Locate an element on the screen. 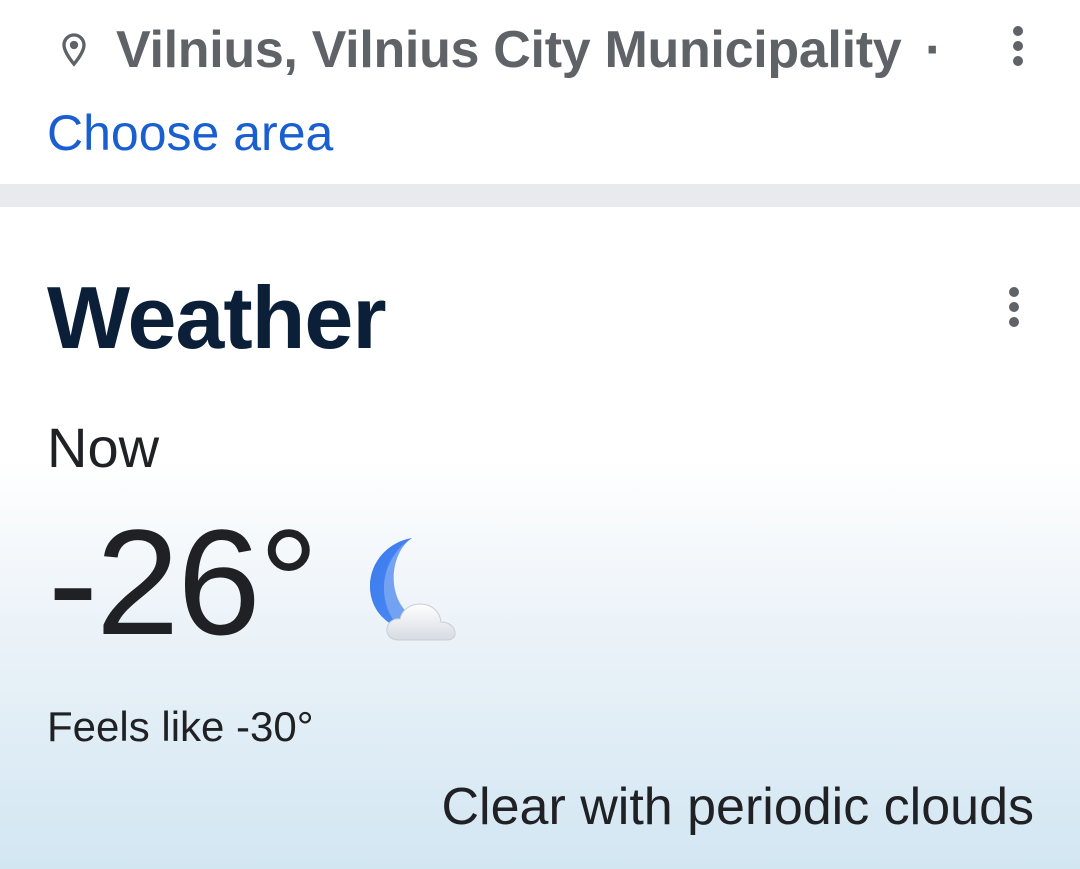 Image resolution: width=1080 pixels, height=869 pixels. location-name: Vilnius, Vilnius City Municipality is located at coordinates (509, 50).